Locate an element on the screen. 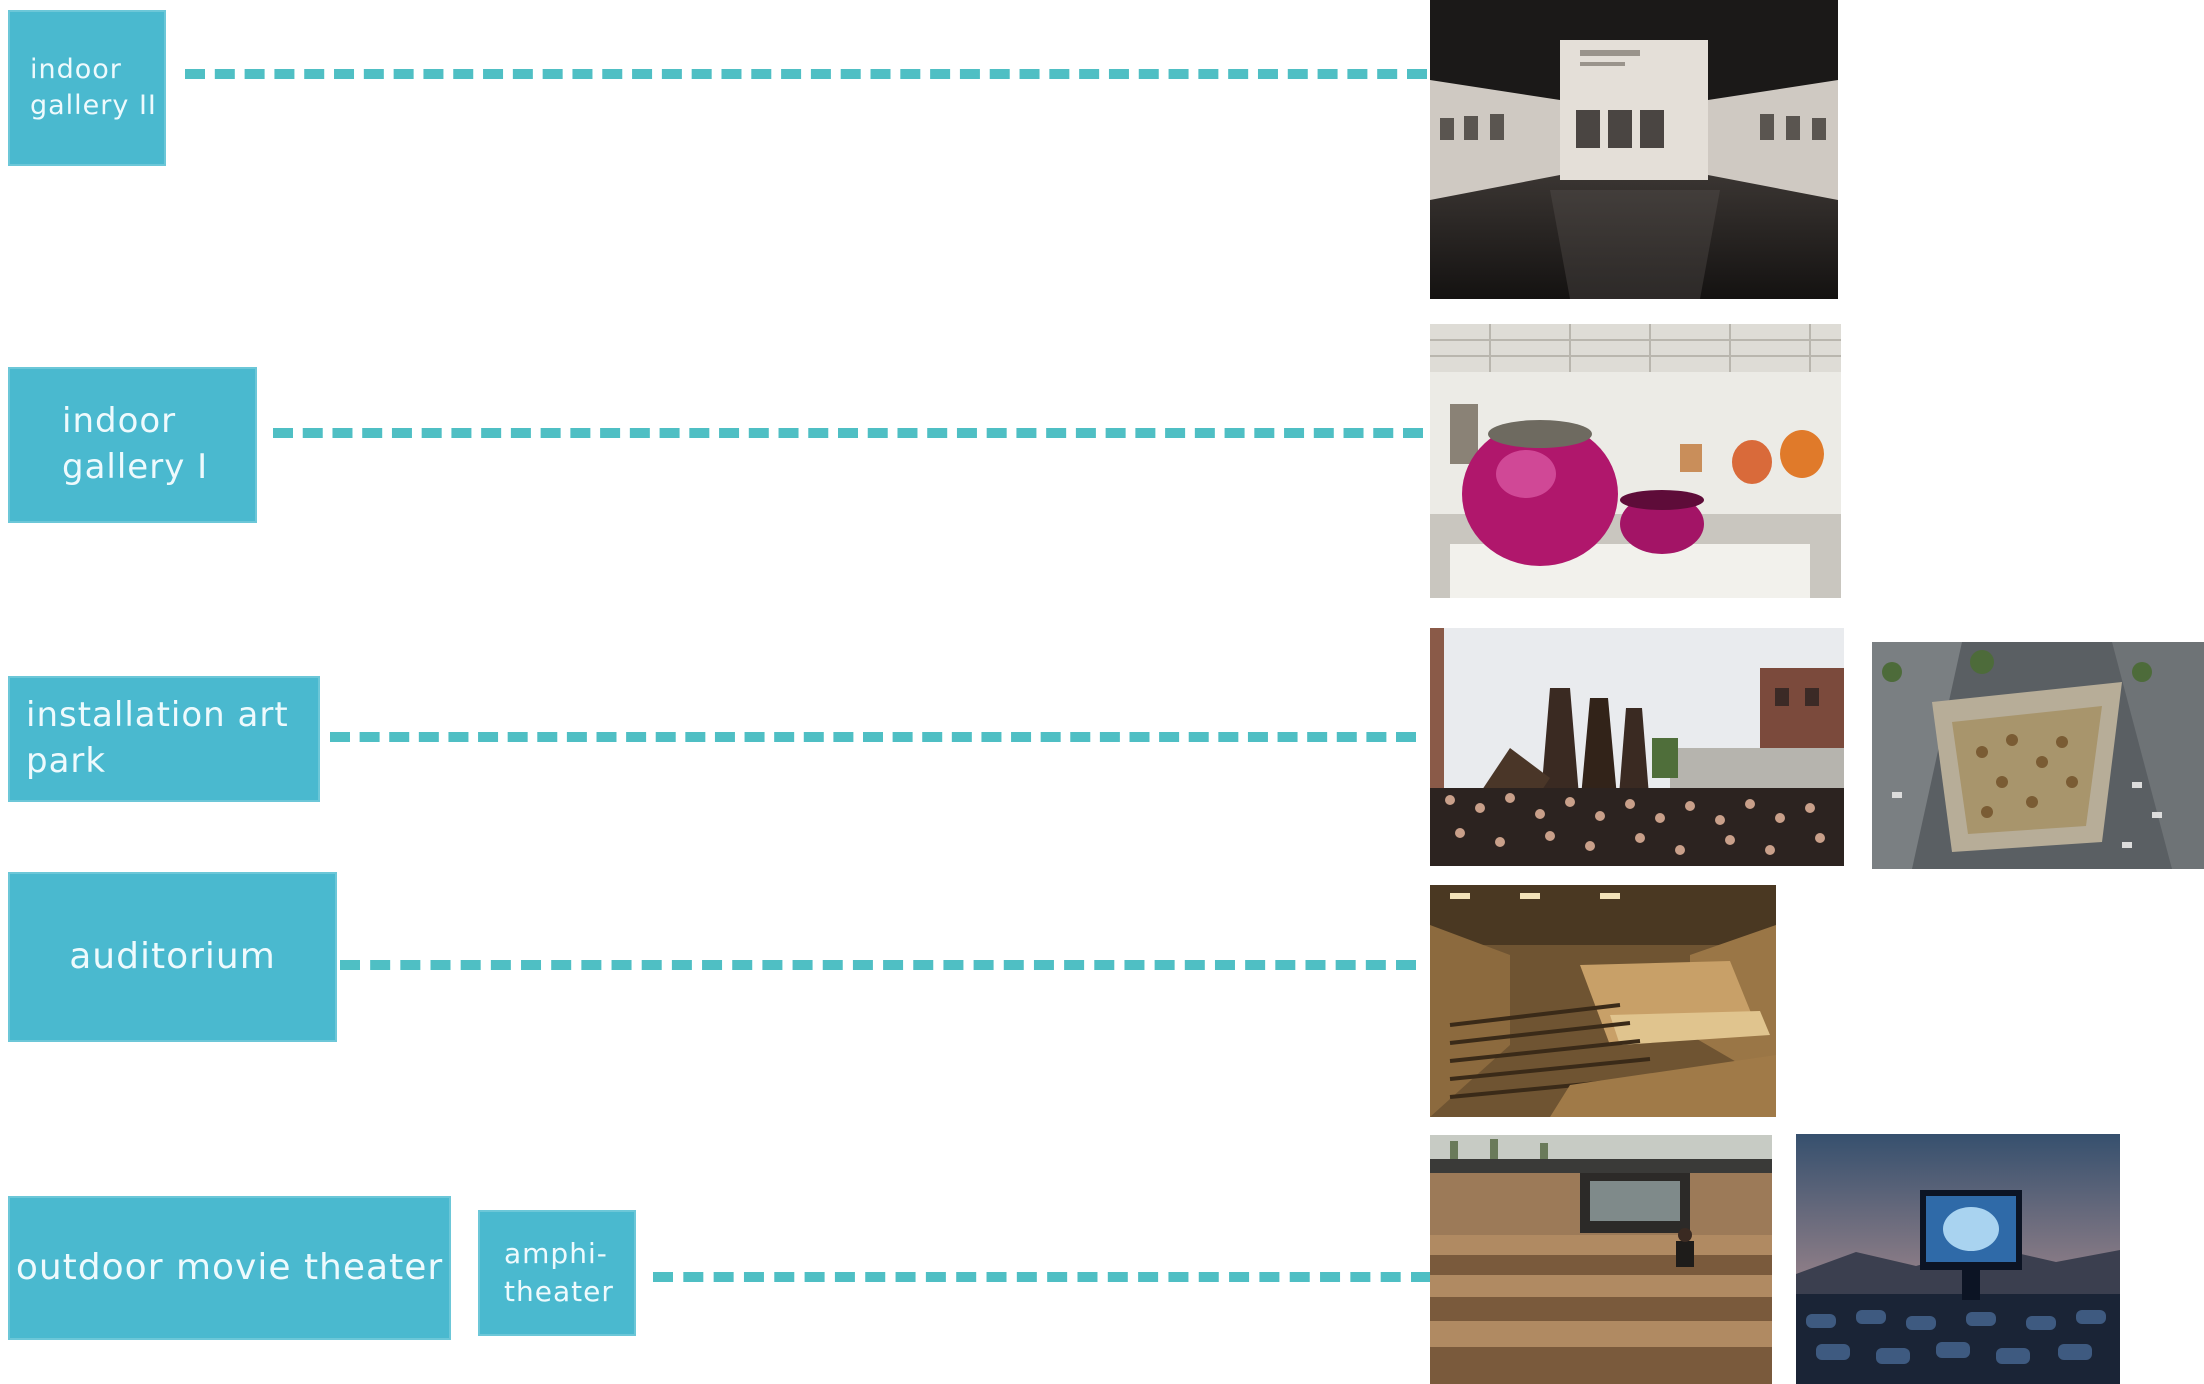  photo-installation-art-park is located at coordinates (1637, 747).